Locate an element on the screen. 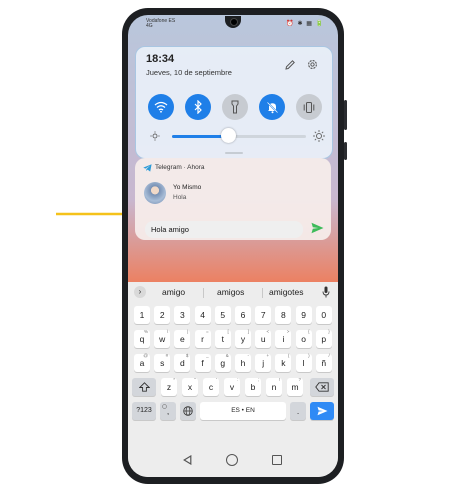  key-y: y] is located at coordinates (243, 338).